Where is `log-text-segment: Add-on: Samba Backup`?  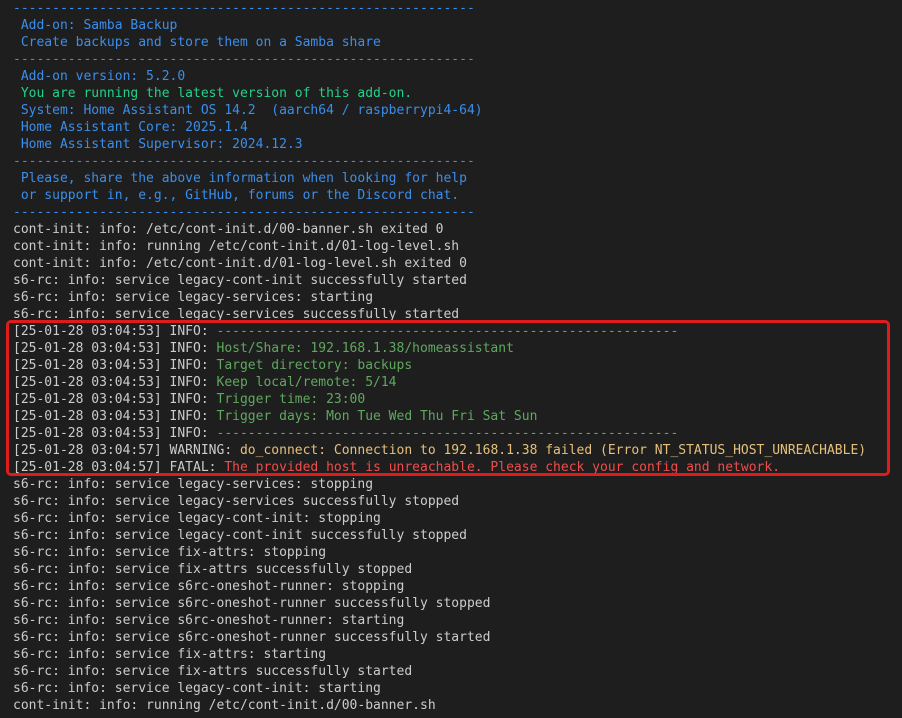 log-text-segment: Add-on: Samba Backup is located at coordinates (95, 25).